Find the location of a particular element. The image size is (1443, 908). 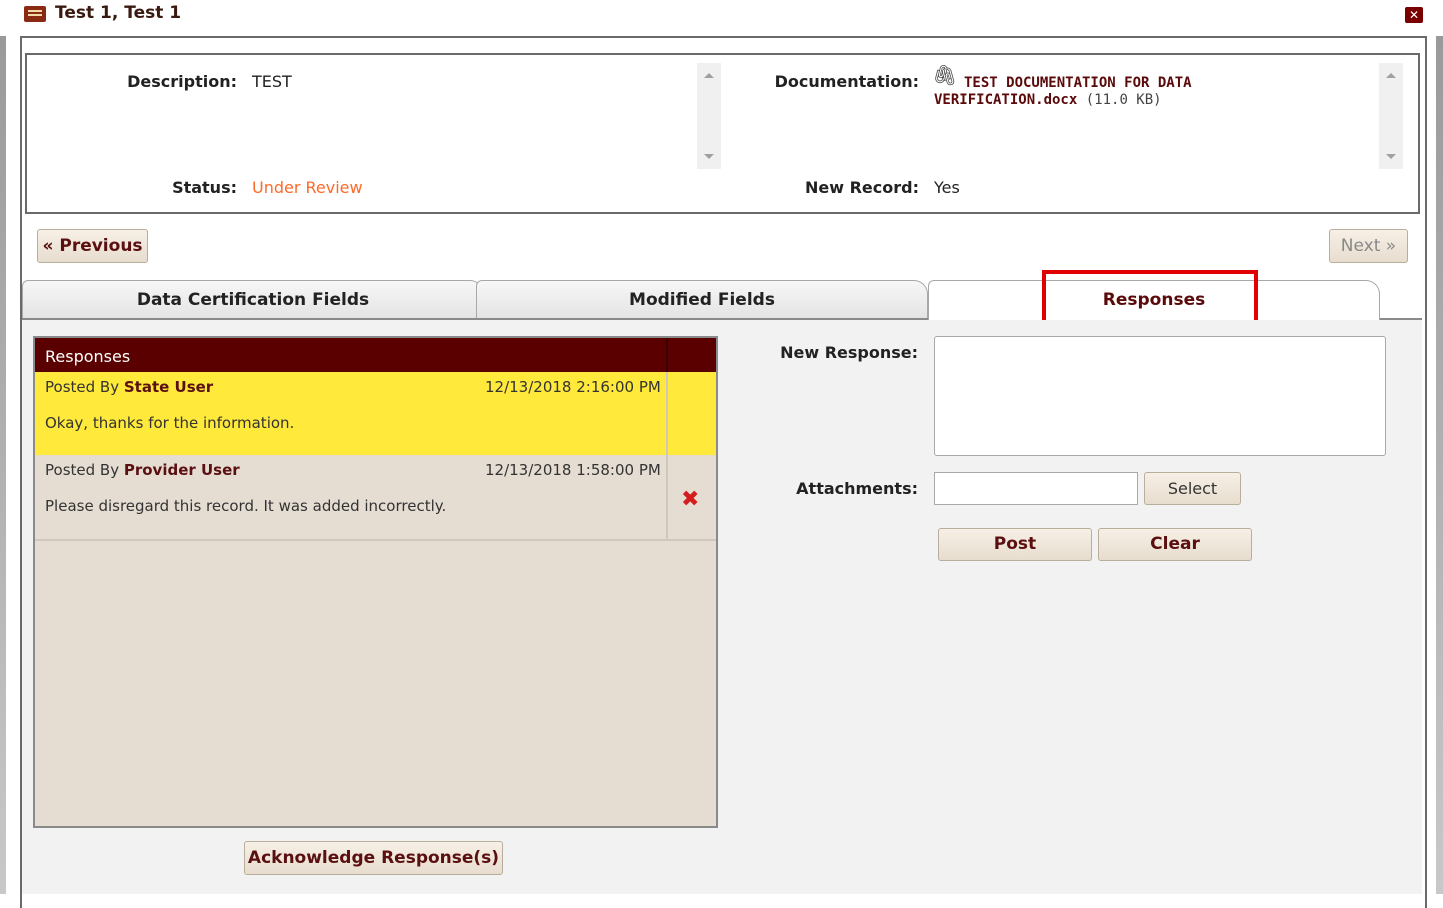

response-timestamp: 12/13/2018 1:58:00 PM is located at coordinates (573, 470).